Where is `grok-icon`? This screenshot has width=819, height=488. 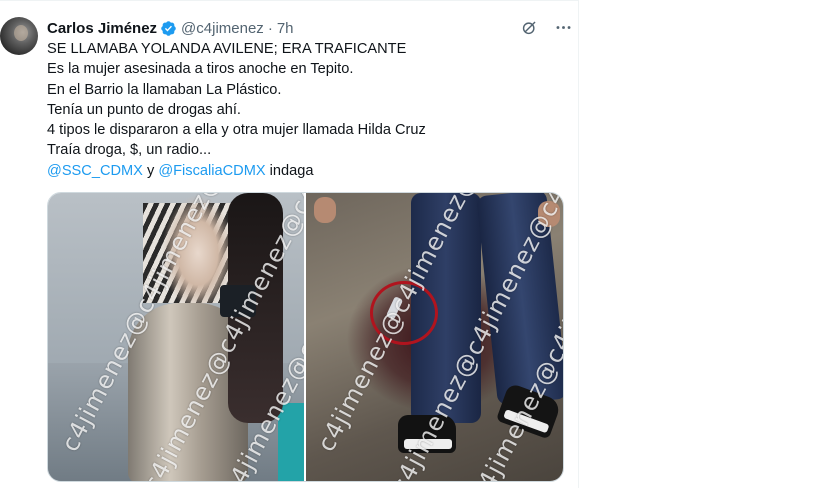
grok-icon is located at coordinates (529, 27).